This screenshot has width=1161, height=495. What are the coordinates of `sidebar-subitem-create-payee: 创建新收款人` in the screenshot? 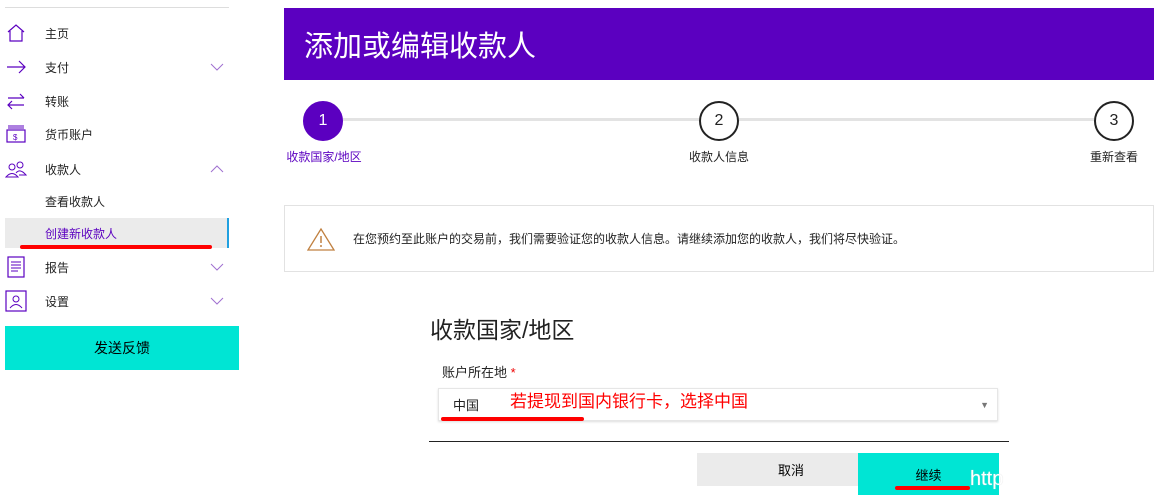 It's located at (117, 233).